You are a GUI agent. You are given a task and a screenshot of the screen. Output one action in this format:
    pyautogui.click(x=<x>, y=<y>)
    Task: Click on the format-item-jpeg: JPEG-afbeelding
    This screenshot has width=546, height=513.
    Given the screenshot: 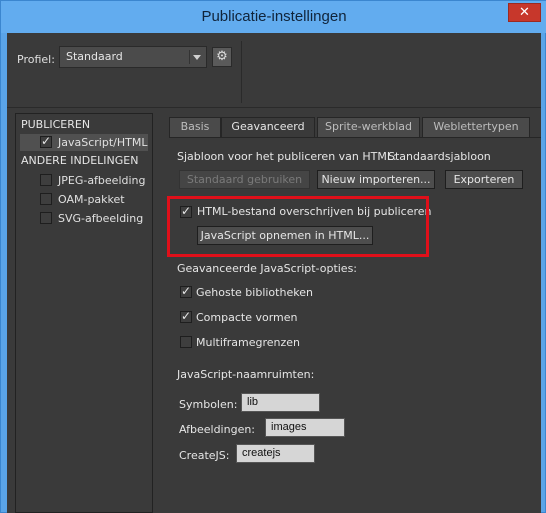 What is the action you would take?
    pyautogui.click(x=84, y=180)
    